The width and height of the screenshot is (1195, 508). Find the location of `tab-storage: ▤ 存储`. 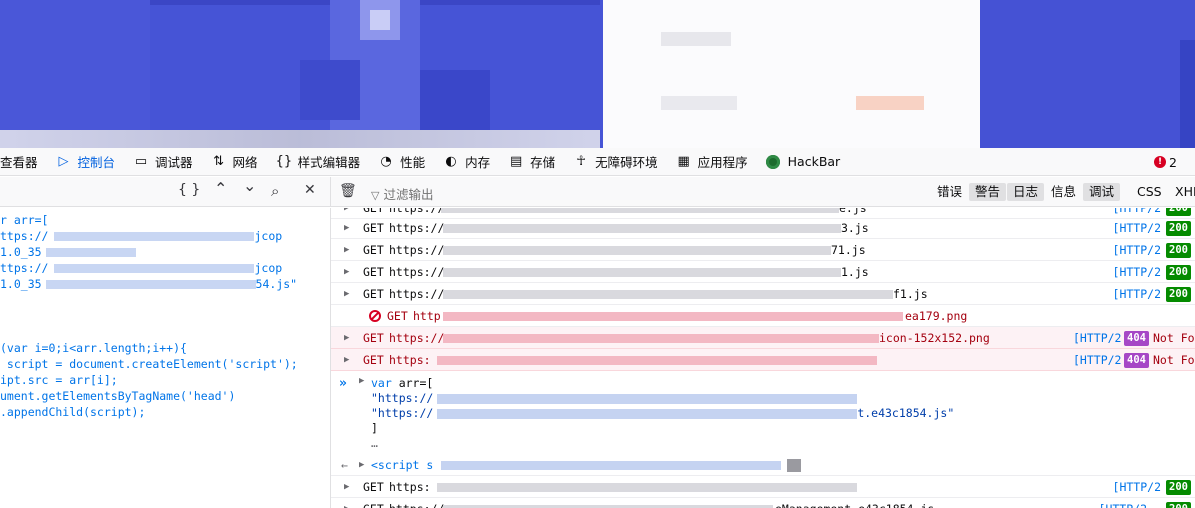

tab-storage: ▤ 存储 is located at coordinates (532, 162).